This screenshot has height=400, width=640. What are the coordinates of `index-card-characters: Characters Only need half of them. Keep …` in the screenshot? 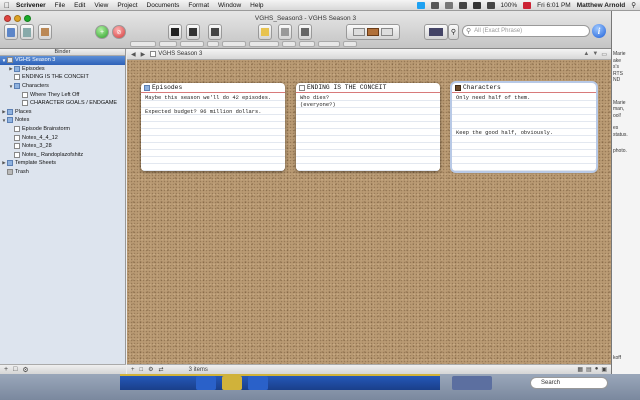 It's located at (524, 127).